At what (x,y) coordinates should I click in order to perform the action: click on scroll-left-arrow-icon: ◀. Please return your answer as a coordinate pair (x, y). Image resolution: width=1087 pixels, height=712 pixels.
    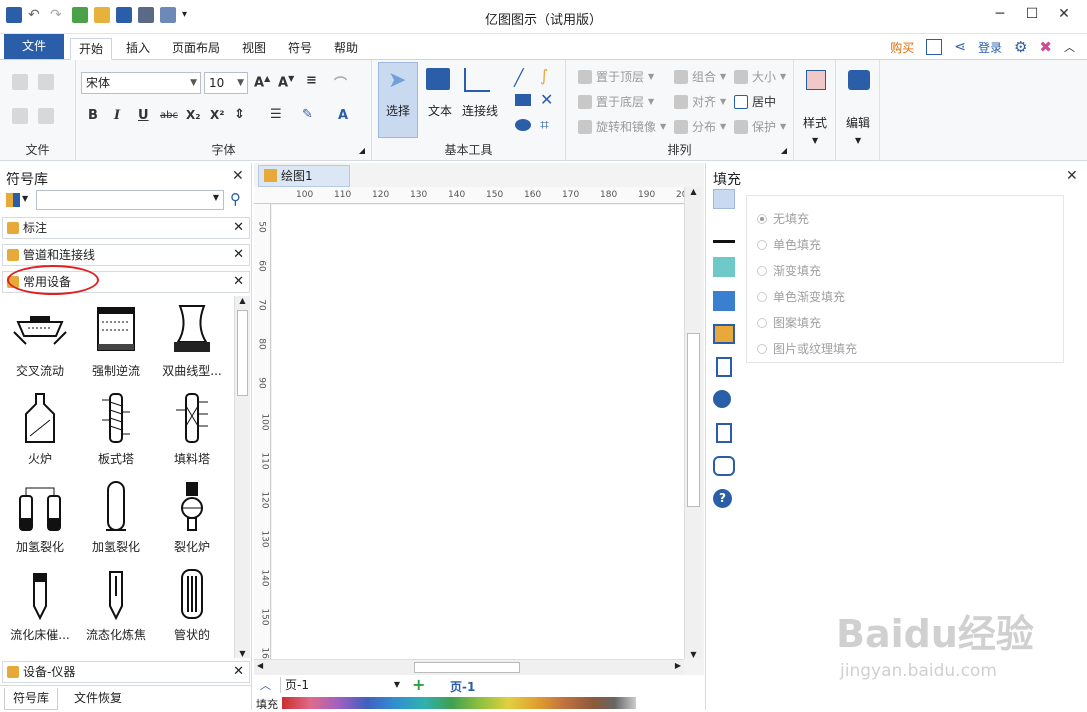
    Looking at the image, I should click on (260, 665).